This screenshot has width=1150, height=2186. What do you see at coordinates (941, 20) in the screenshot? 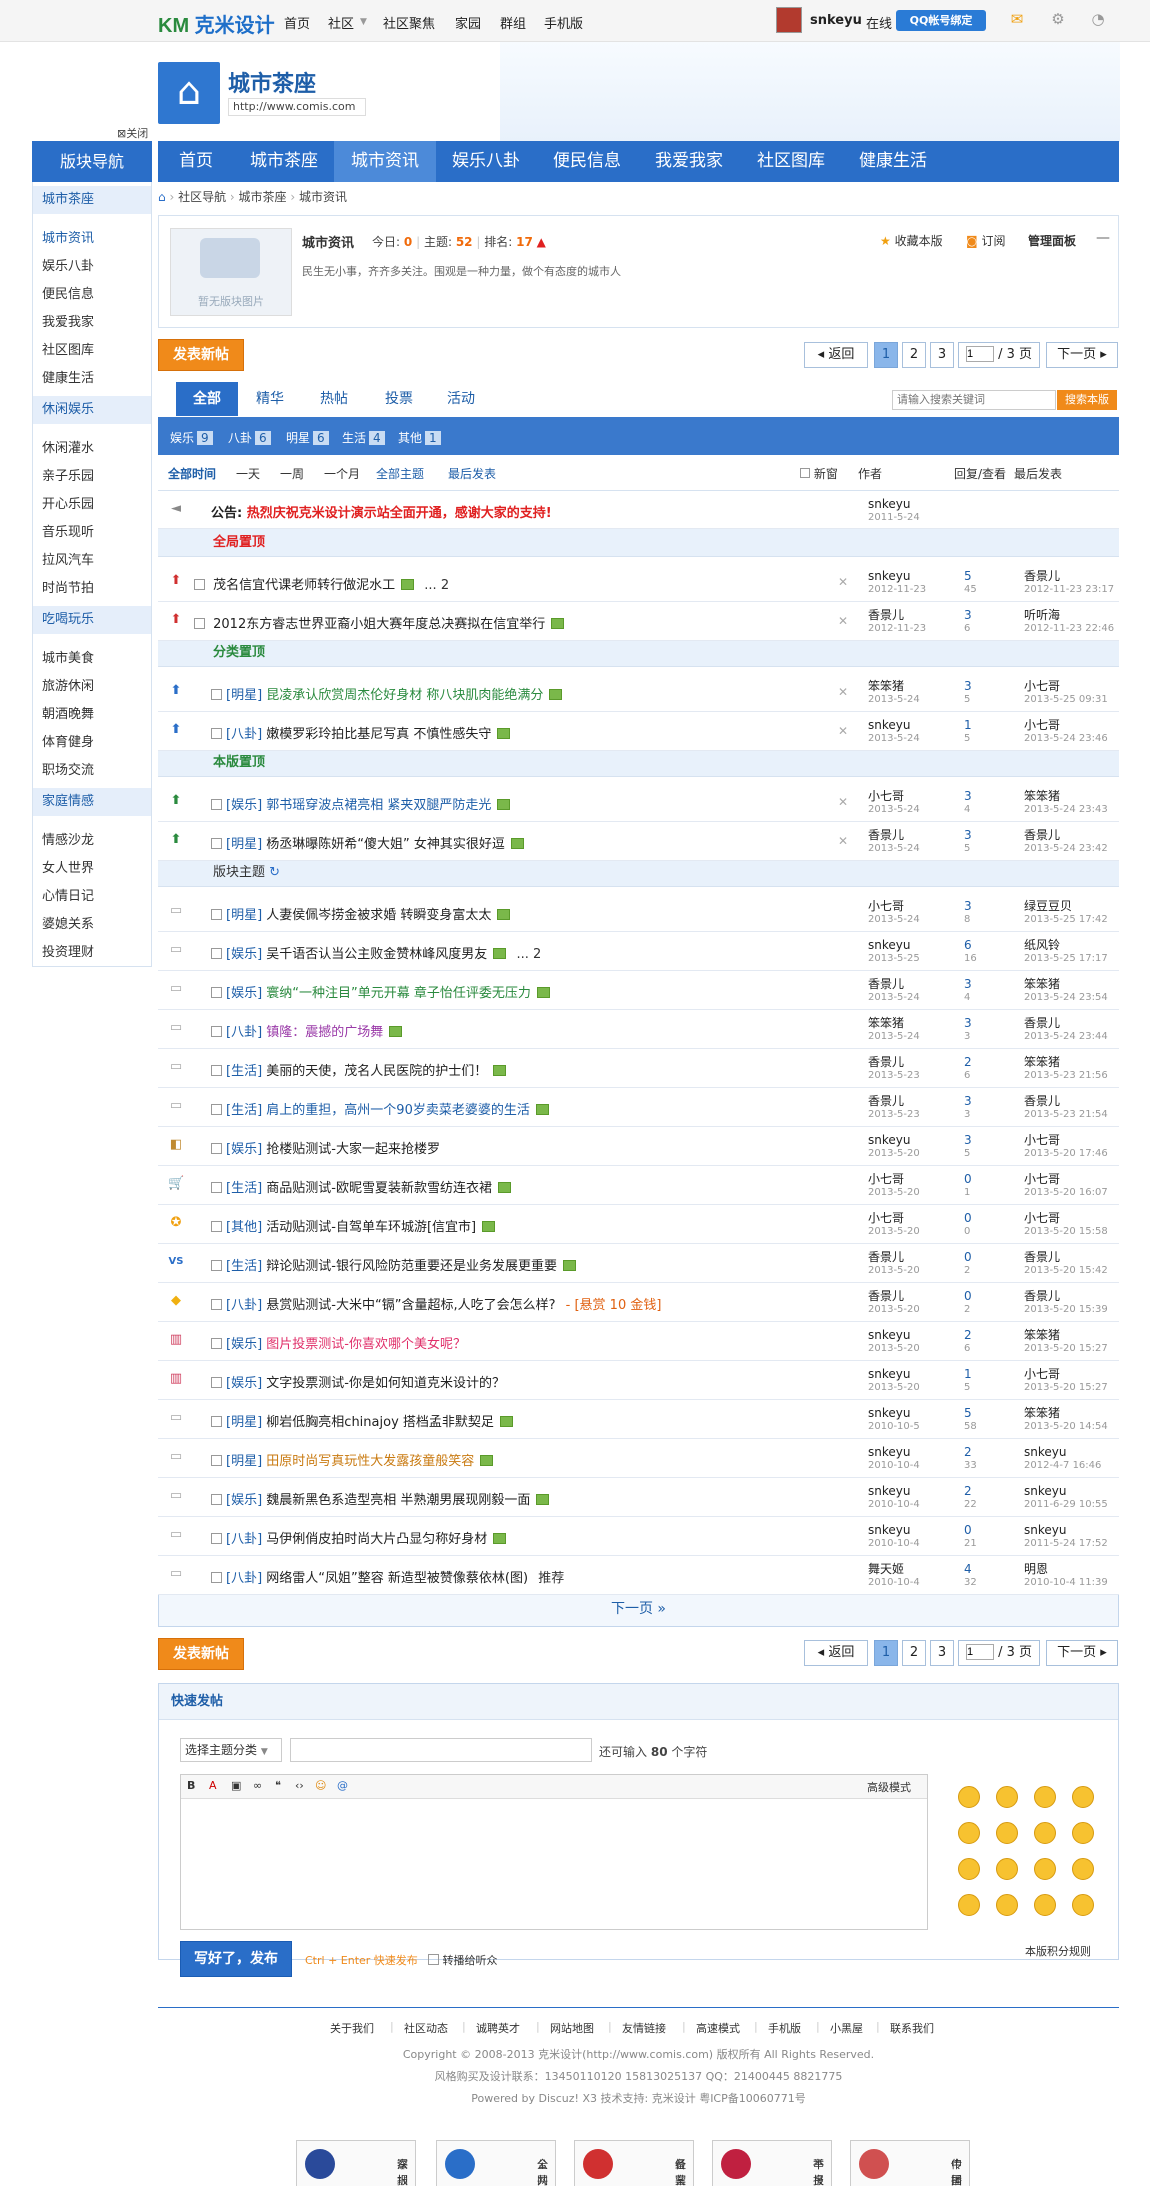
I see `qq-bind-button: QQ帐号绑定` at bounding box center [941, 20].